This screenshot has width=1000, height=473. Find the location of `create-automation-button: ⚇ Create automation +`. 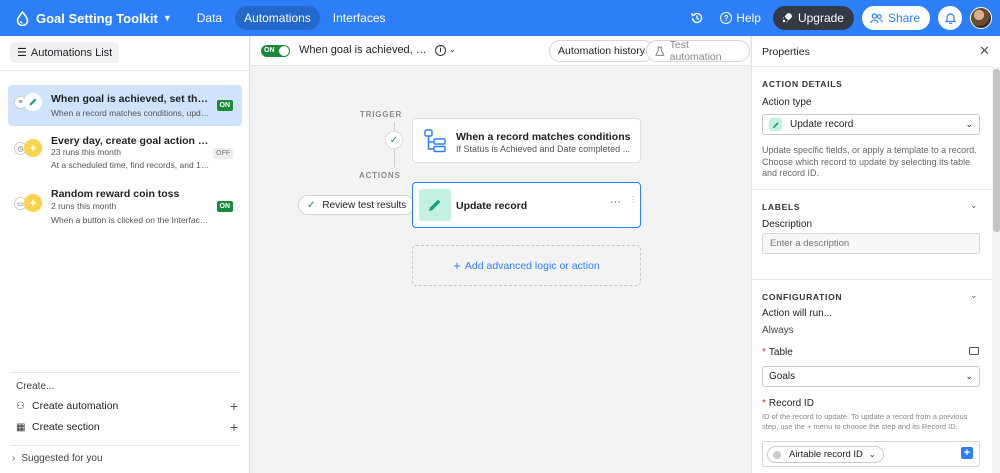

create-automation-button: ⚇ Create automation + is located at coordinates (127, 406).